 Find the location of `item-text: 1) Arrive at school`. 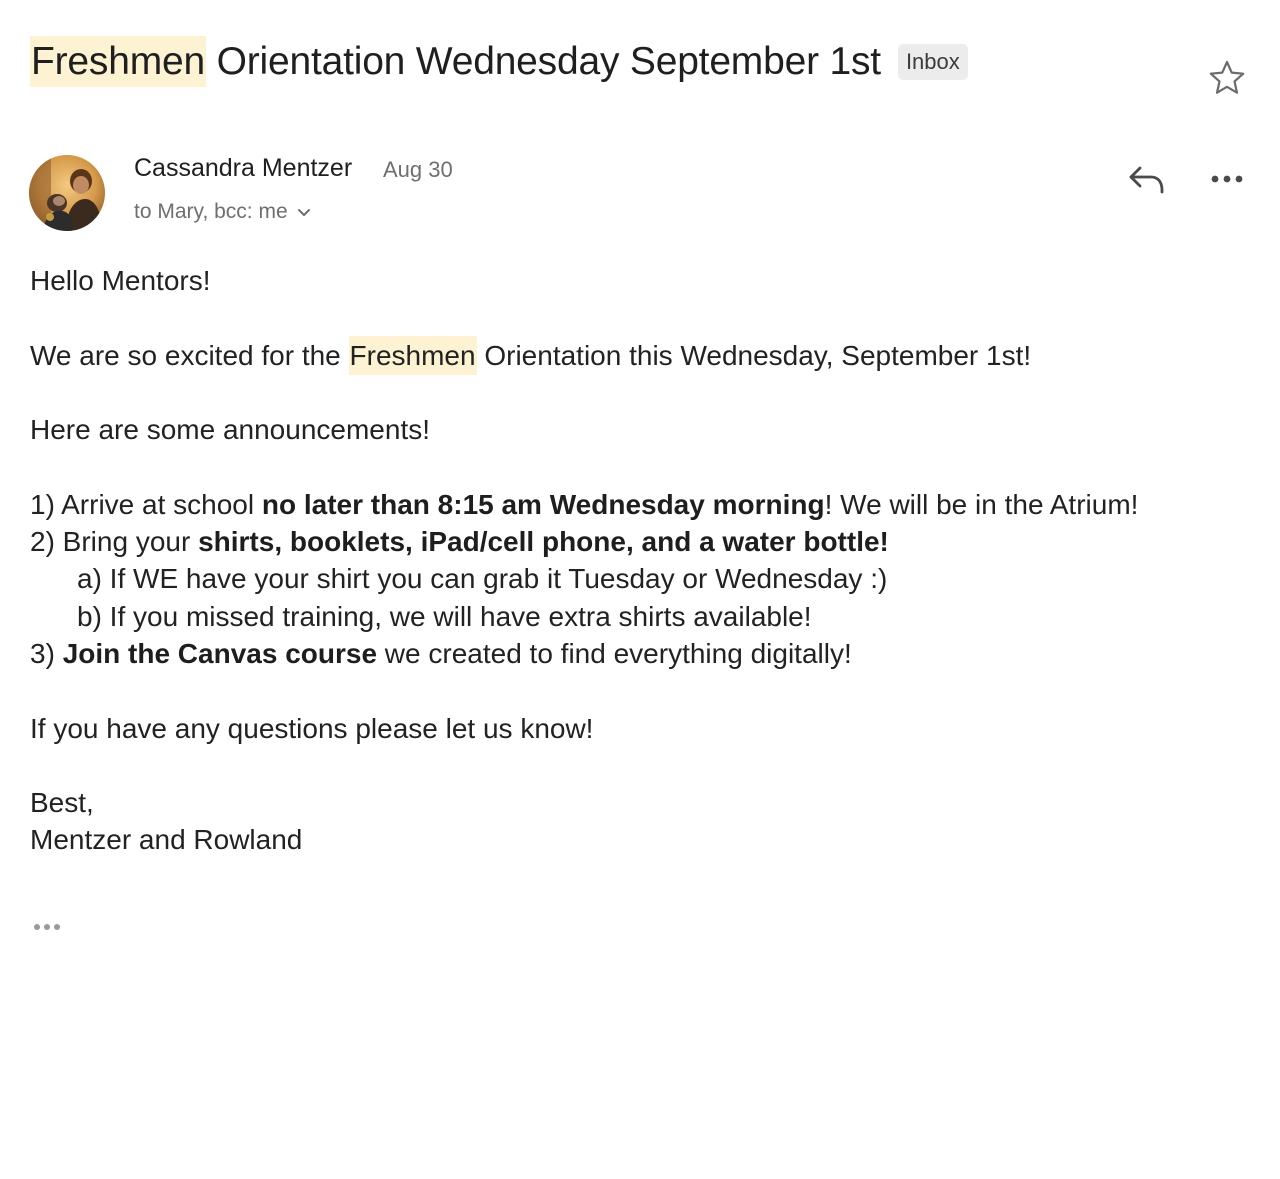

item-text: 1) Arrive at school is located at coordinates (146, 504).